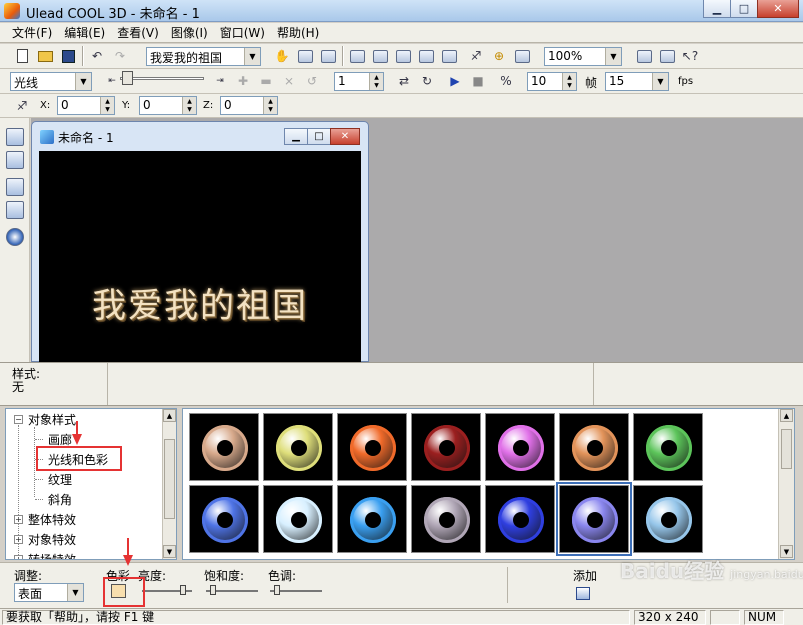  What do you see at coordinates (319, 136) in the screenshot?
I see `doc-maximize-button: □` at bounding box center [319, 136].